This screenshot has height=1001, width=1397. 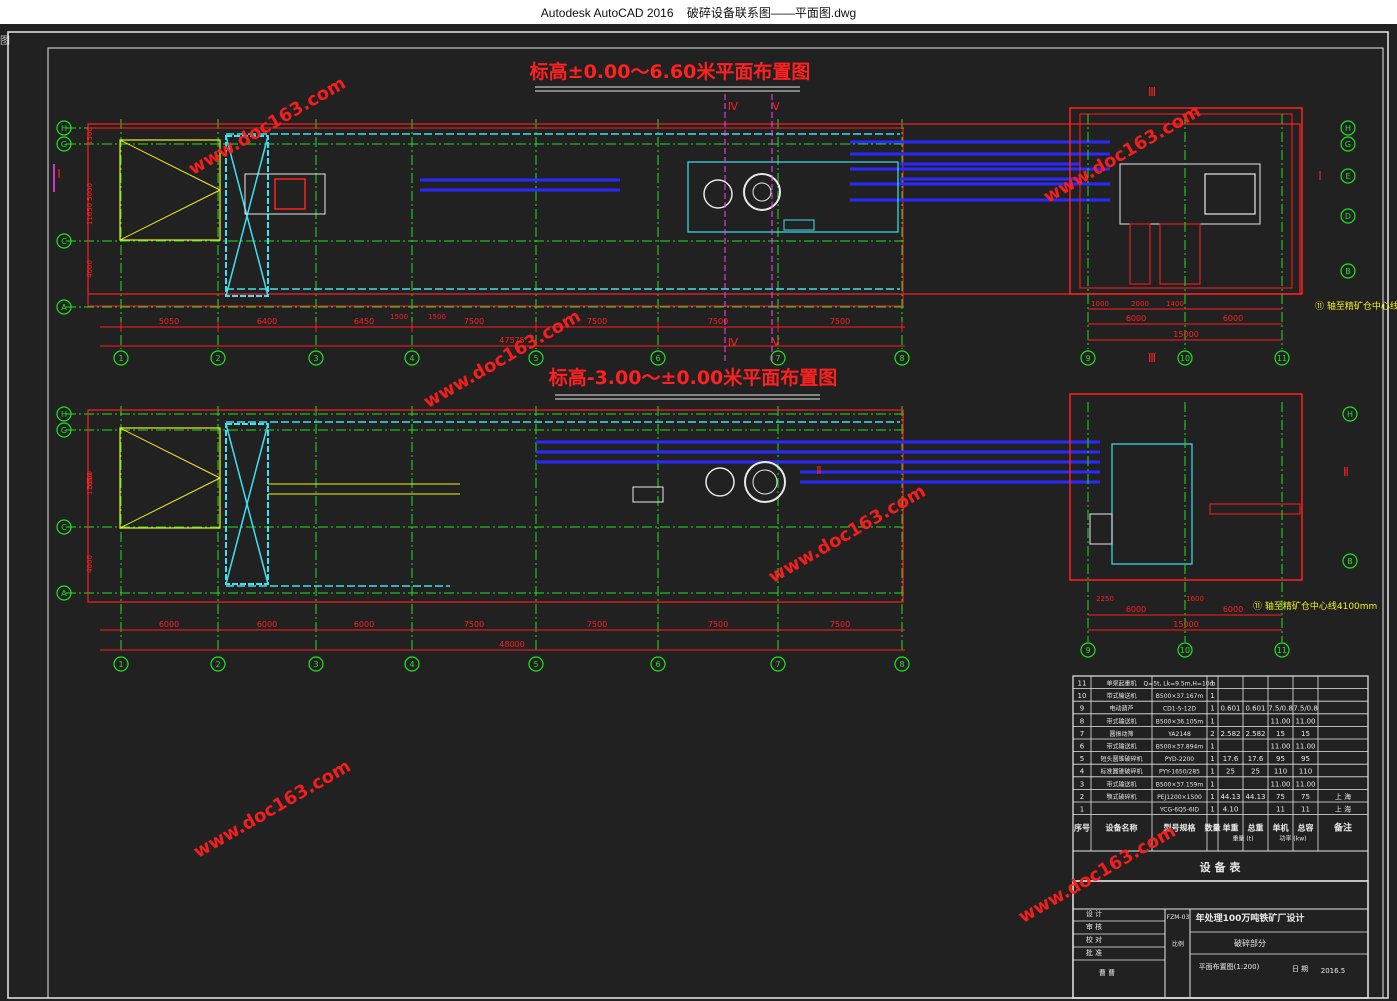 What do you see at coordinates (1094, 913) in the screenshot?
I see `title-block-label: 设 计` at bounding box center [1094, 913].